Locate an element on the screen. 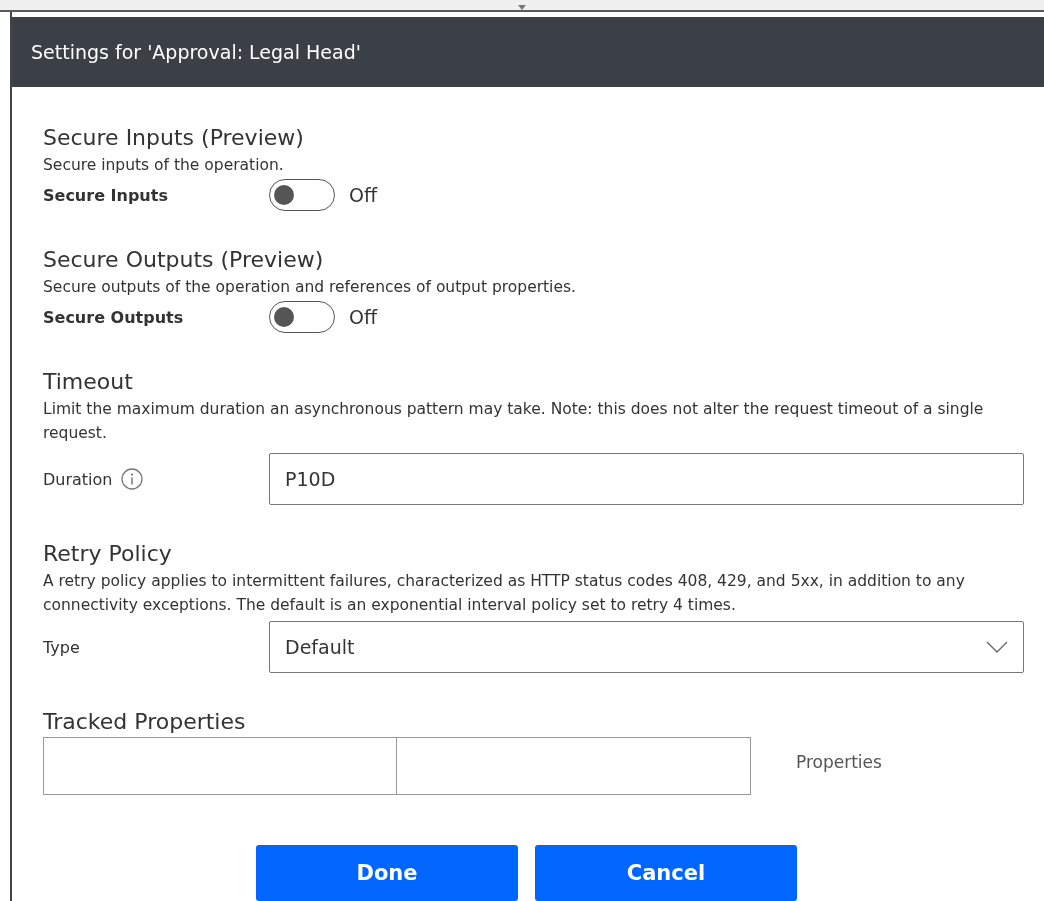 The image size is (1044, 901). toggle-label: Secure Inputs is located at coordinates (106, 195).